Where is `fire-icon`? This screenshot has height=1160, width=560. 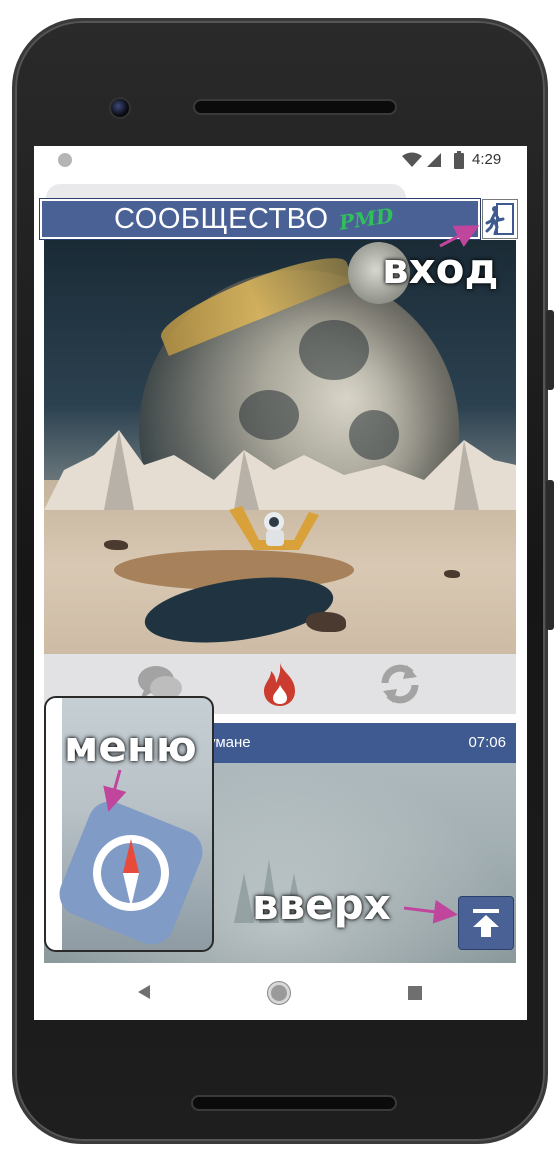
fire-icon is located at coordinates (279, 684).